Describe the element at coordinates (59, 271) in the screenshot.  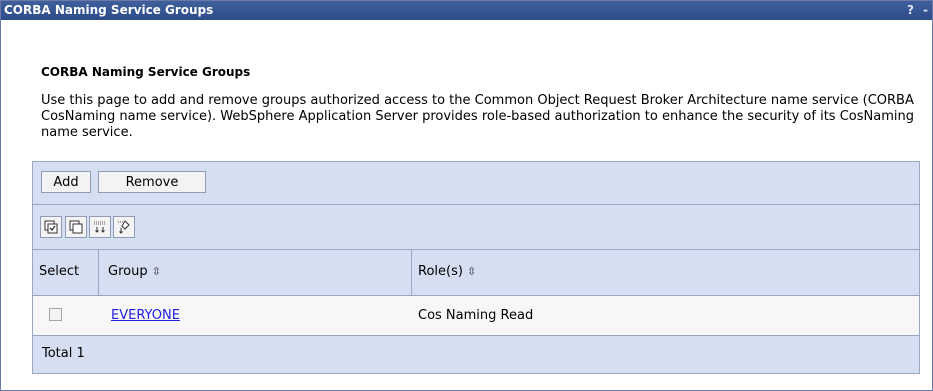
I see `select-column-header: Select` at that location.